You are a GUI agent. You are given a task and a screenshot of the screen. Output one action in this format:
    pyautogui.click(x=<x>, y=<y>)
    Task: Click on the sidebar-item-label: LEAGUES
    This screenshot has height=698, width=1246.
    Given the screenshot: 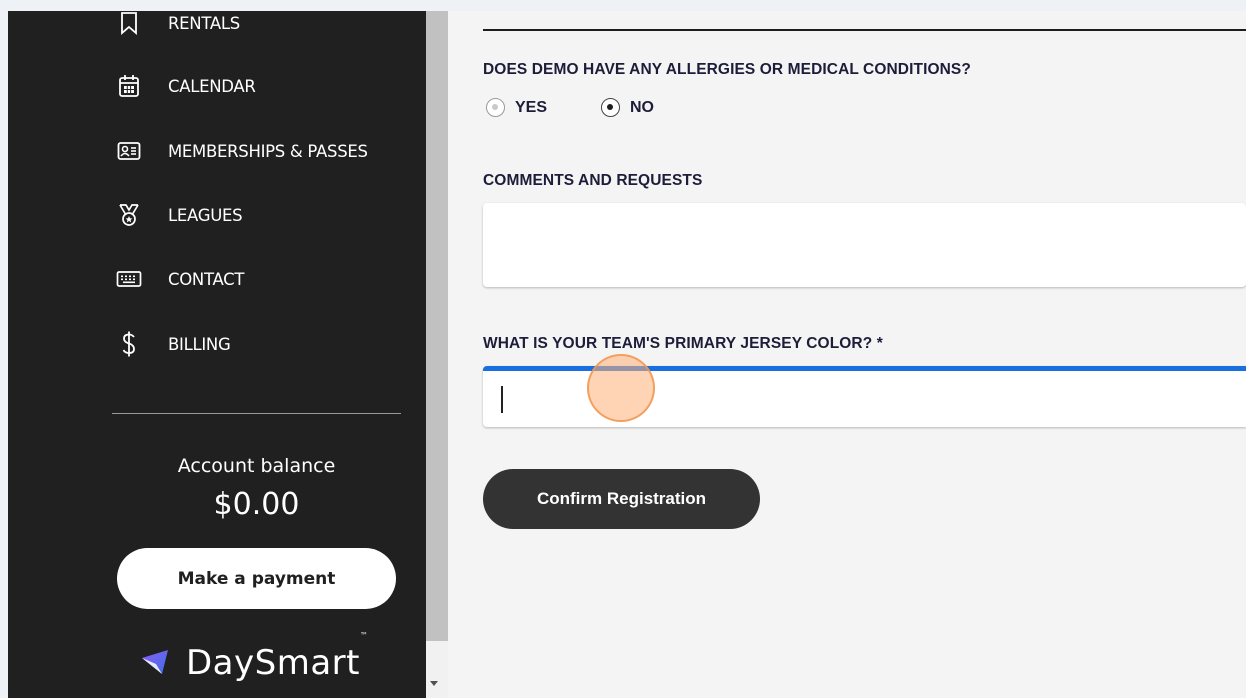 What is the action you would take?
    pyautogui.click(x=205, y=215)
    